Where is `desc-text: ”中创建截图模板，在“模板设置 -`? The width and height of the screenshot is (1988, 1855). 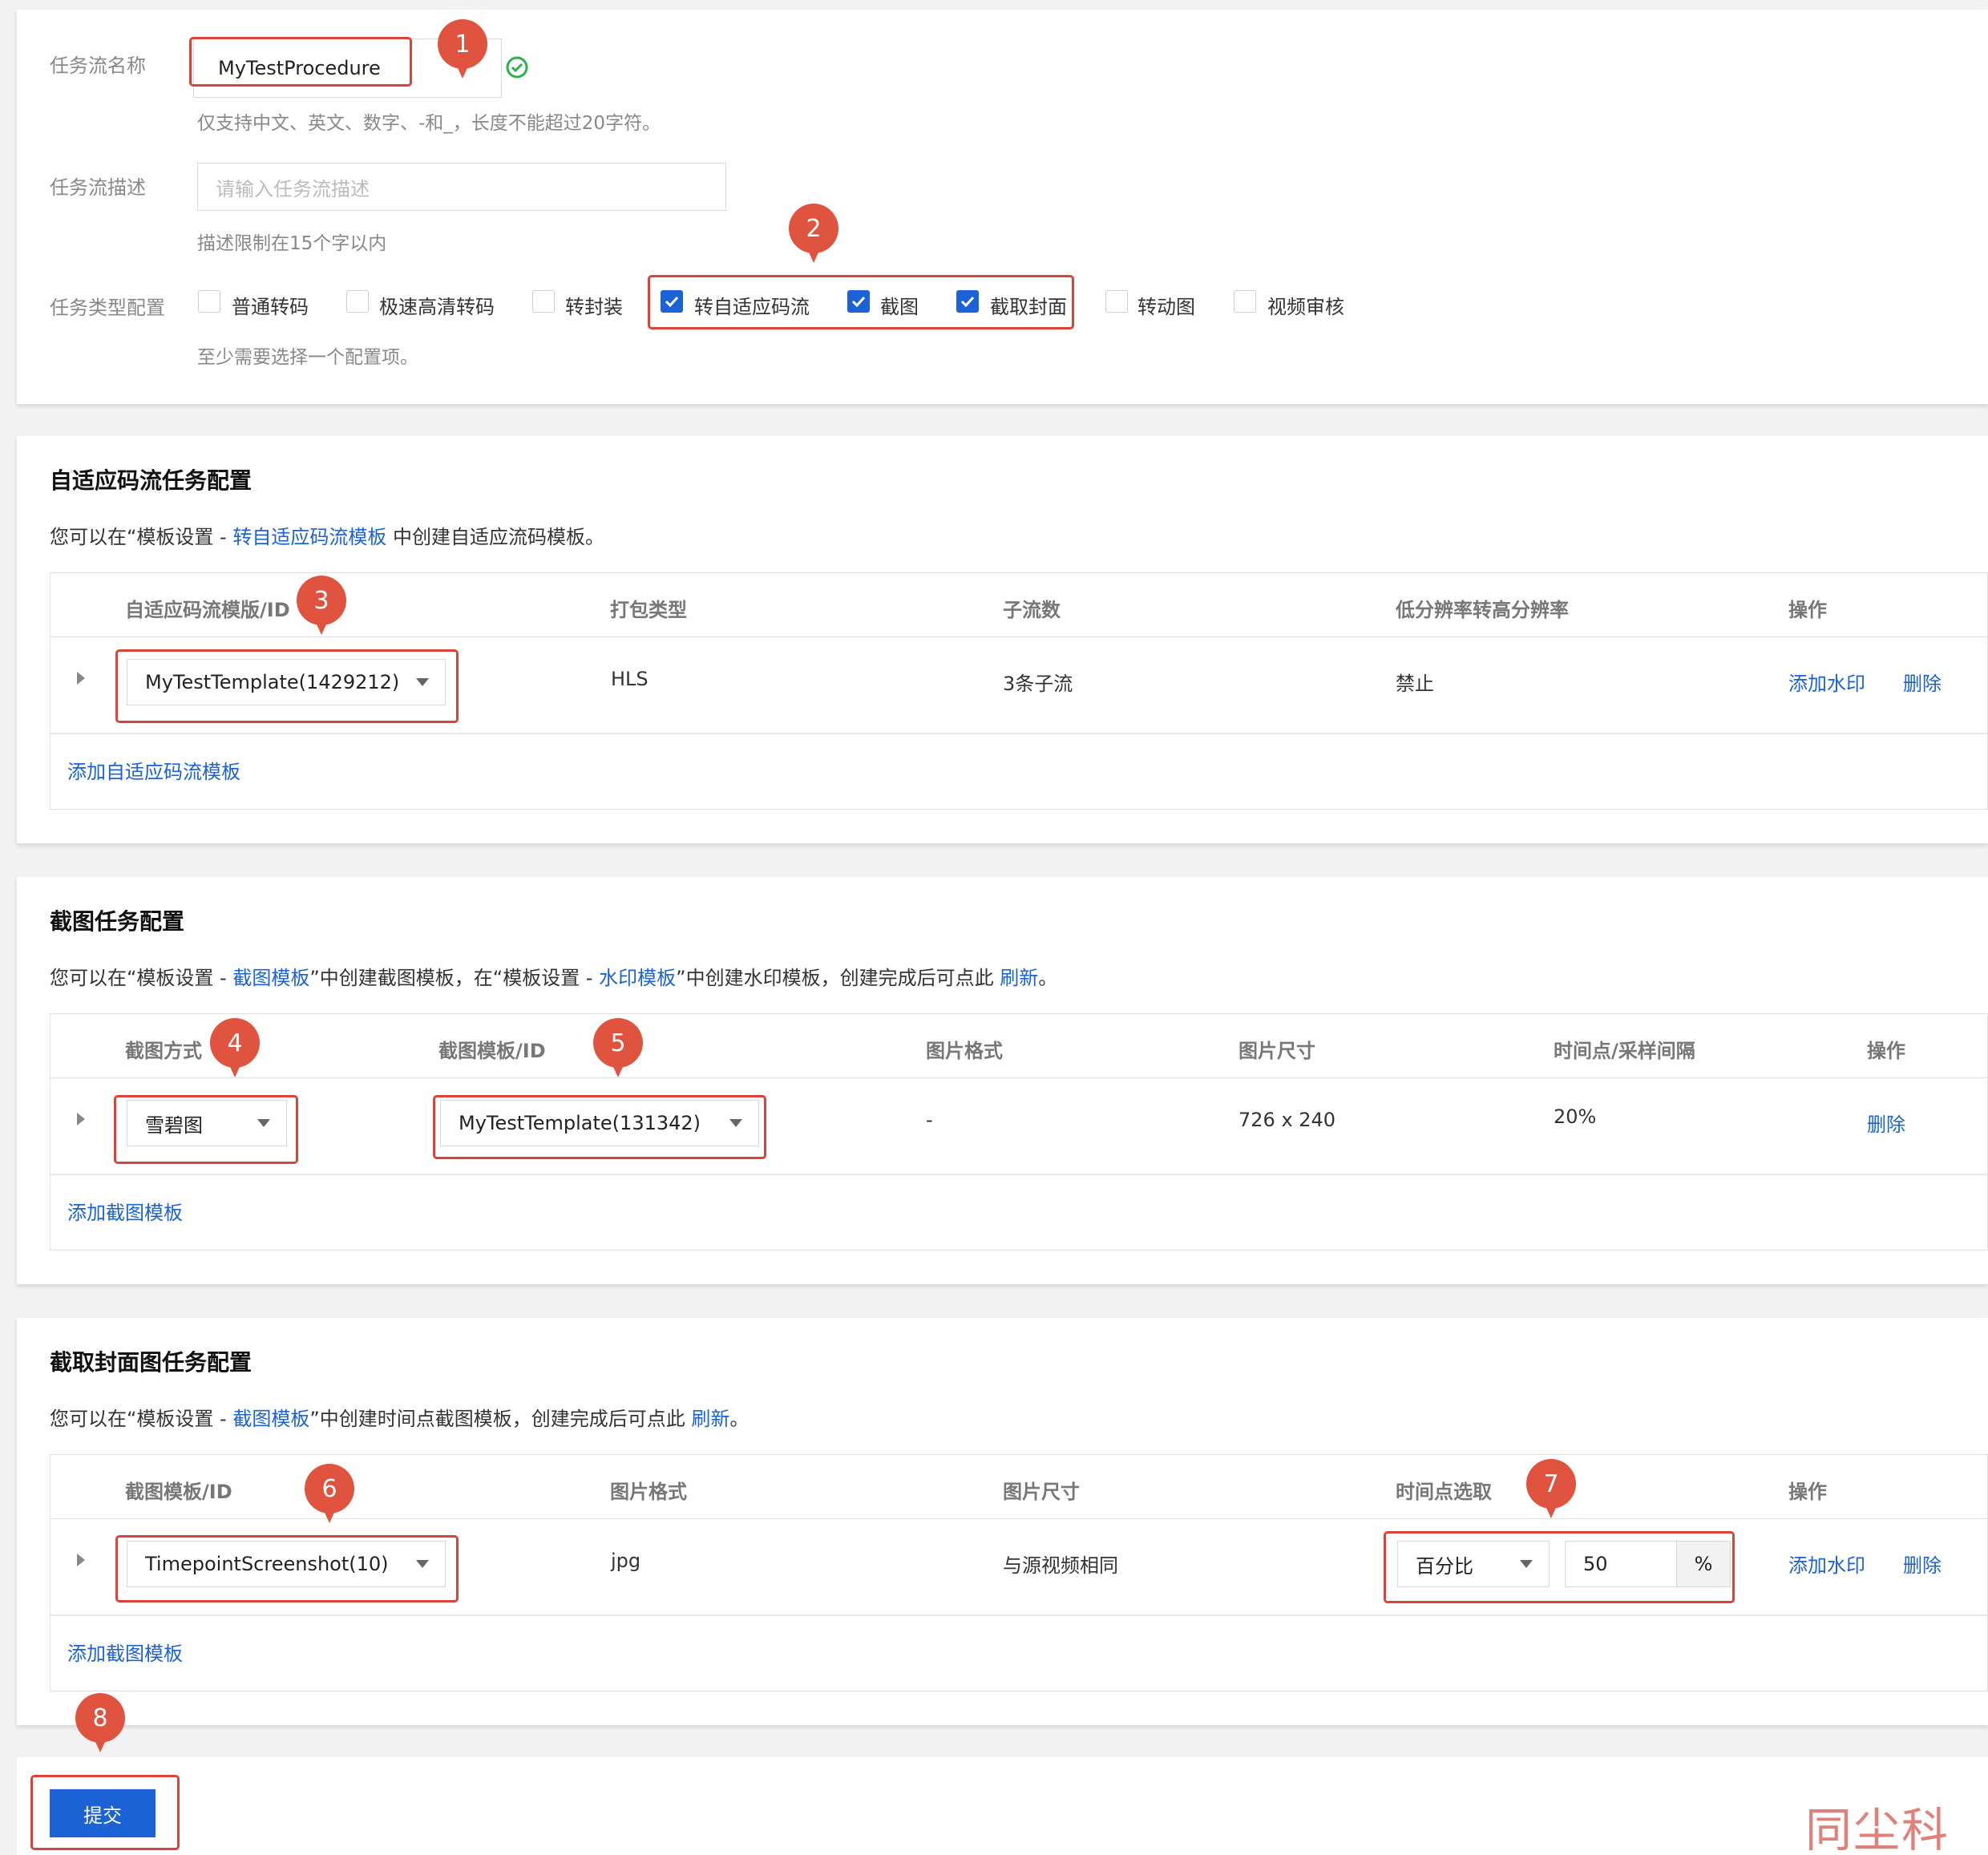
desc-text: ”中创建截图模板，在“模板设置 - is located at coordinates (454, 978).